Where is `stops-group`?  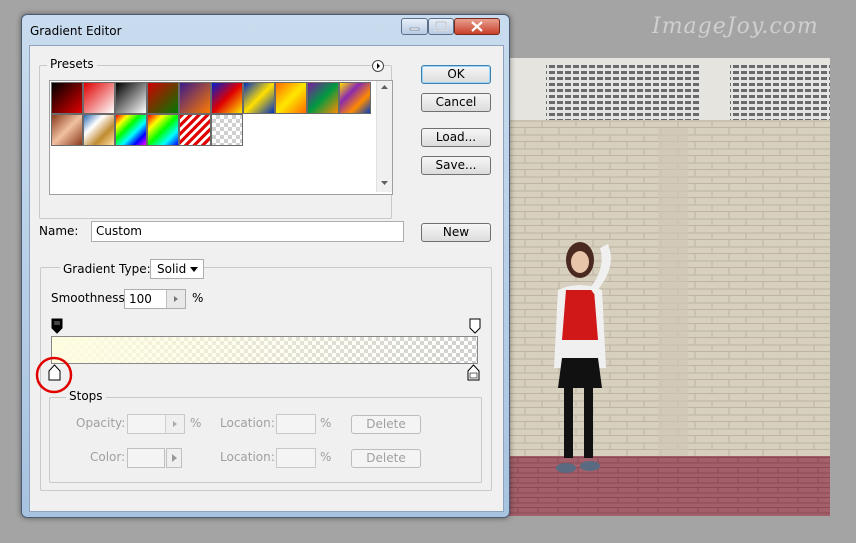 stops-group is located at coordinates (265, 440).